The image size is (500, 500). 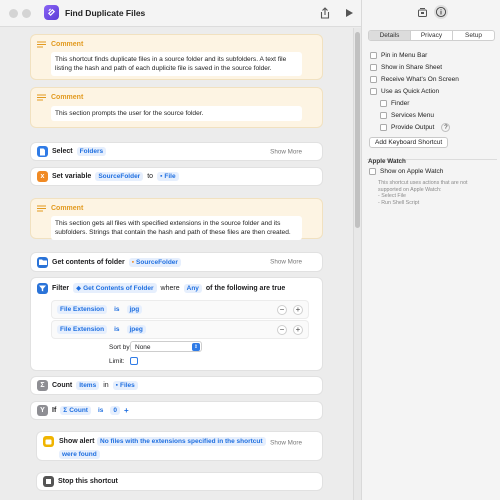 I want to click on condition-value-pill: jpeg, so click(x=136, y=329).